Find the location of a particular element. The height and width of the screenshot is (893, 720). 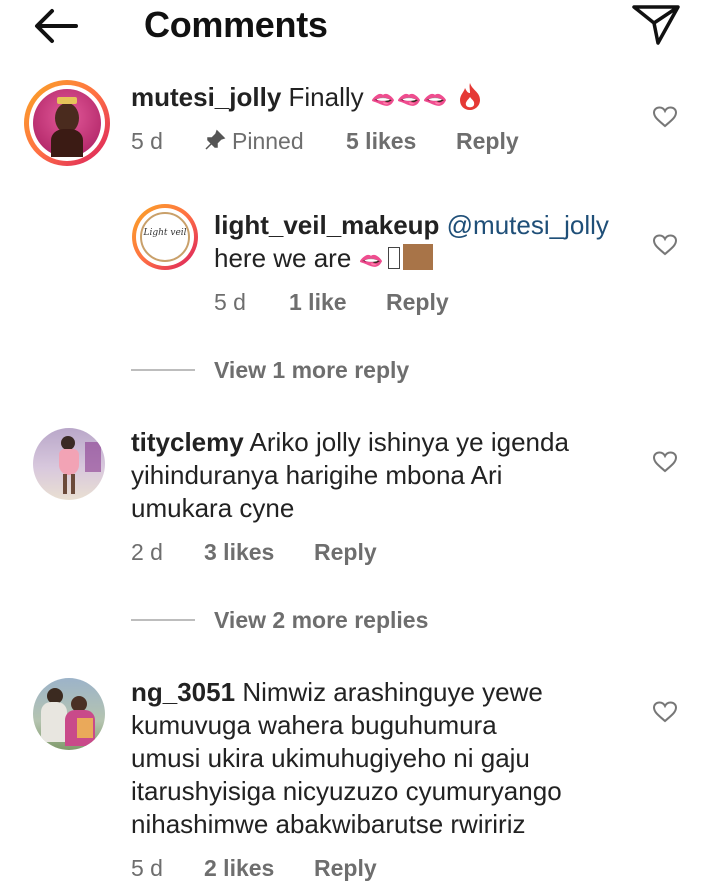

back-arrow-icon is located at coordinates (56, 26).